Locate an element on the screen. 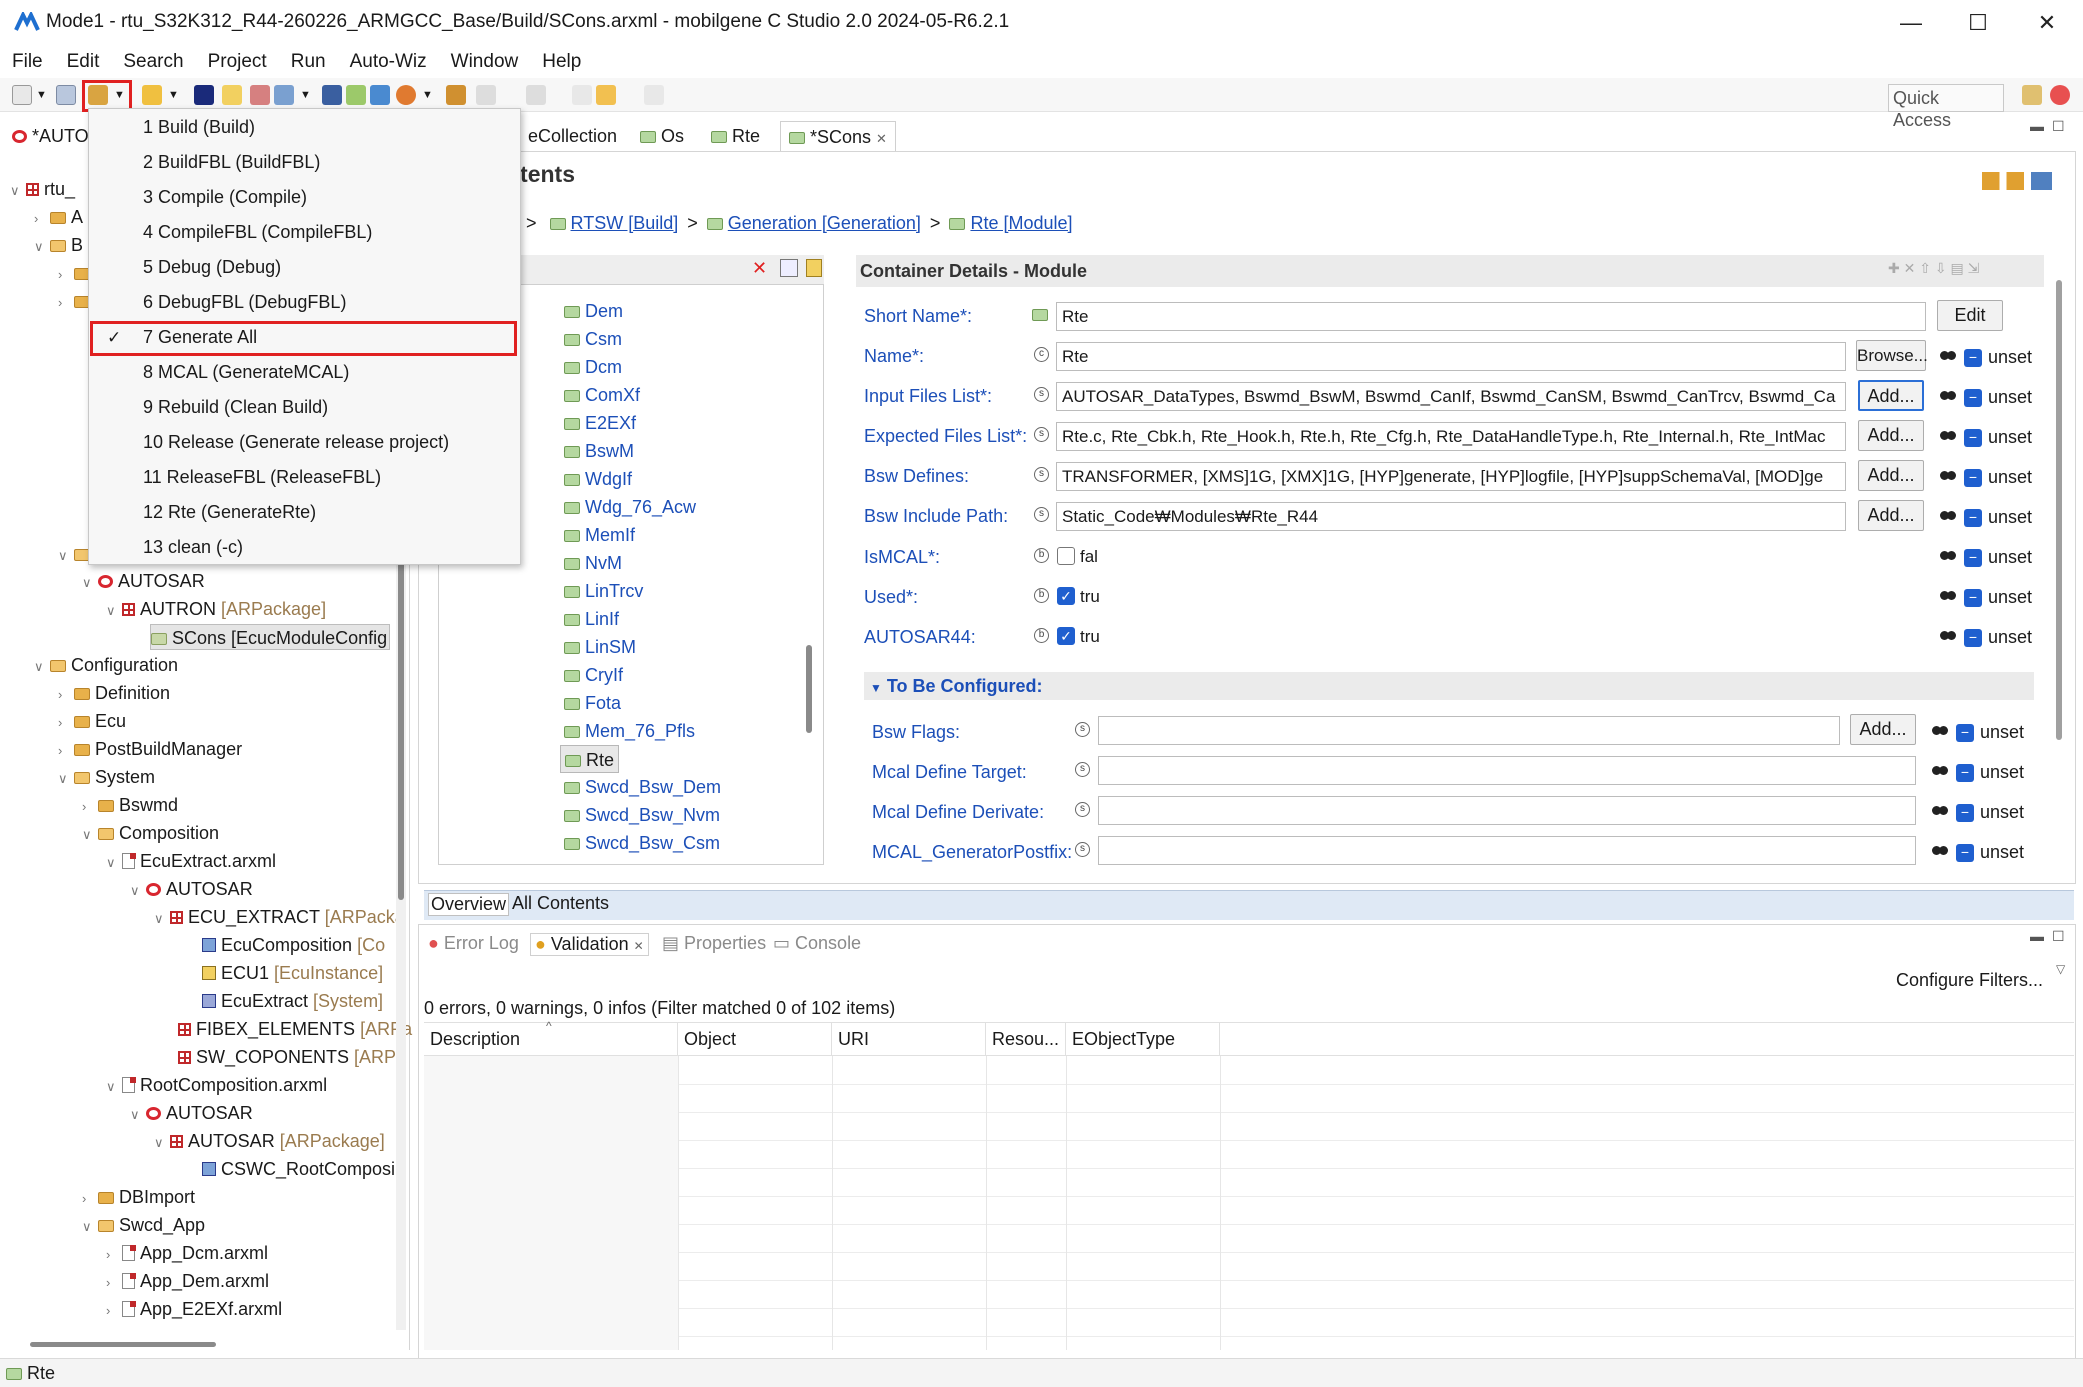  nav-icon is located at coordinates (486, 95).